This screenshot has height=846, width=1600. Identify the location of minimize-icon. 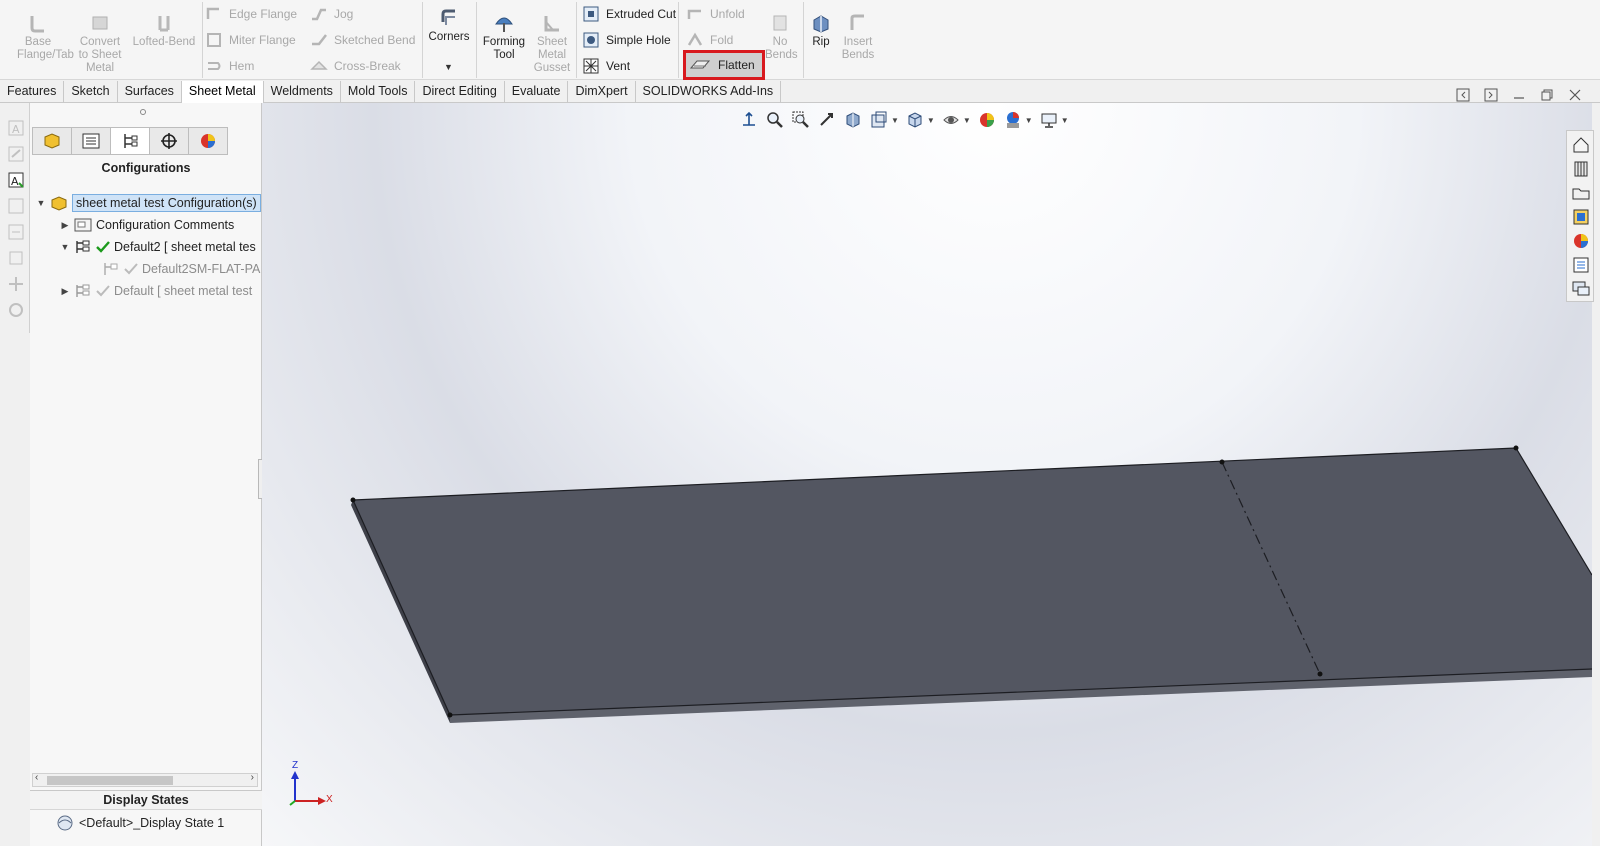
(1519, 95).